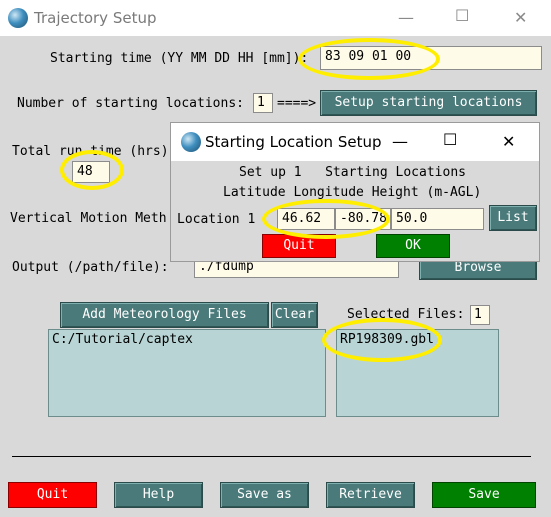 This screenshot has height=517, width=551. What do you see at coordinates (130, 103) in the screenshot?
I see `num-locations-label: Number of starting locations:` at bounding box center [130, 103].